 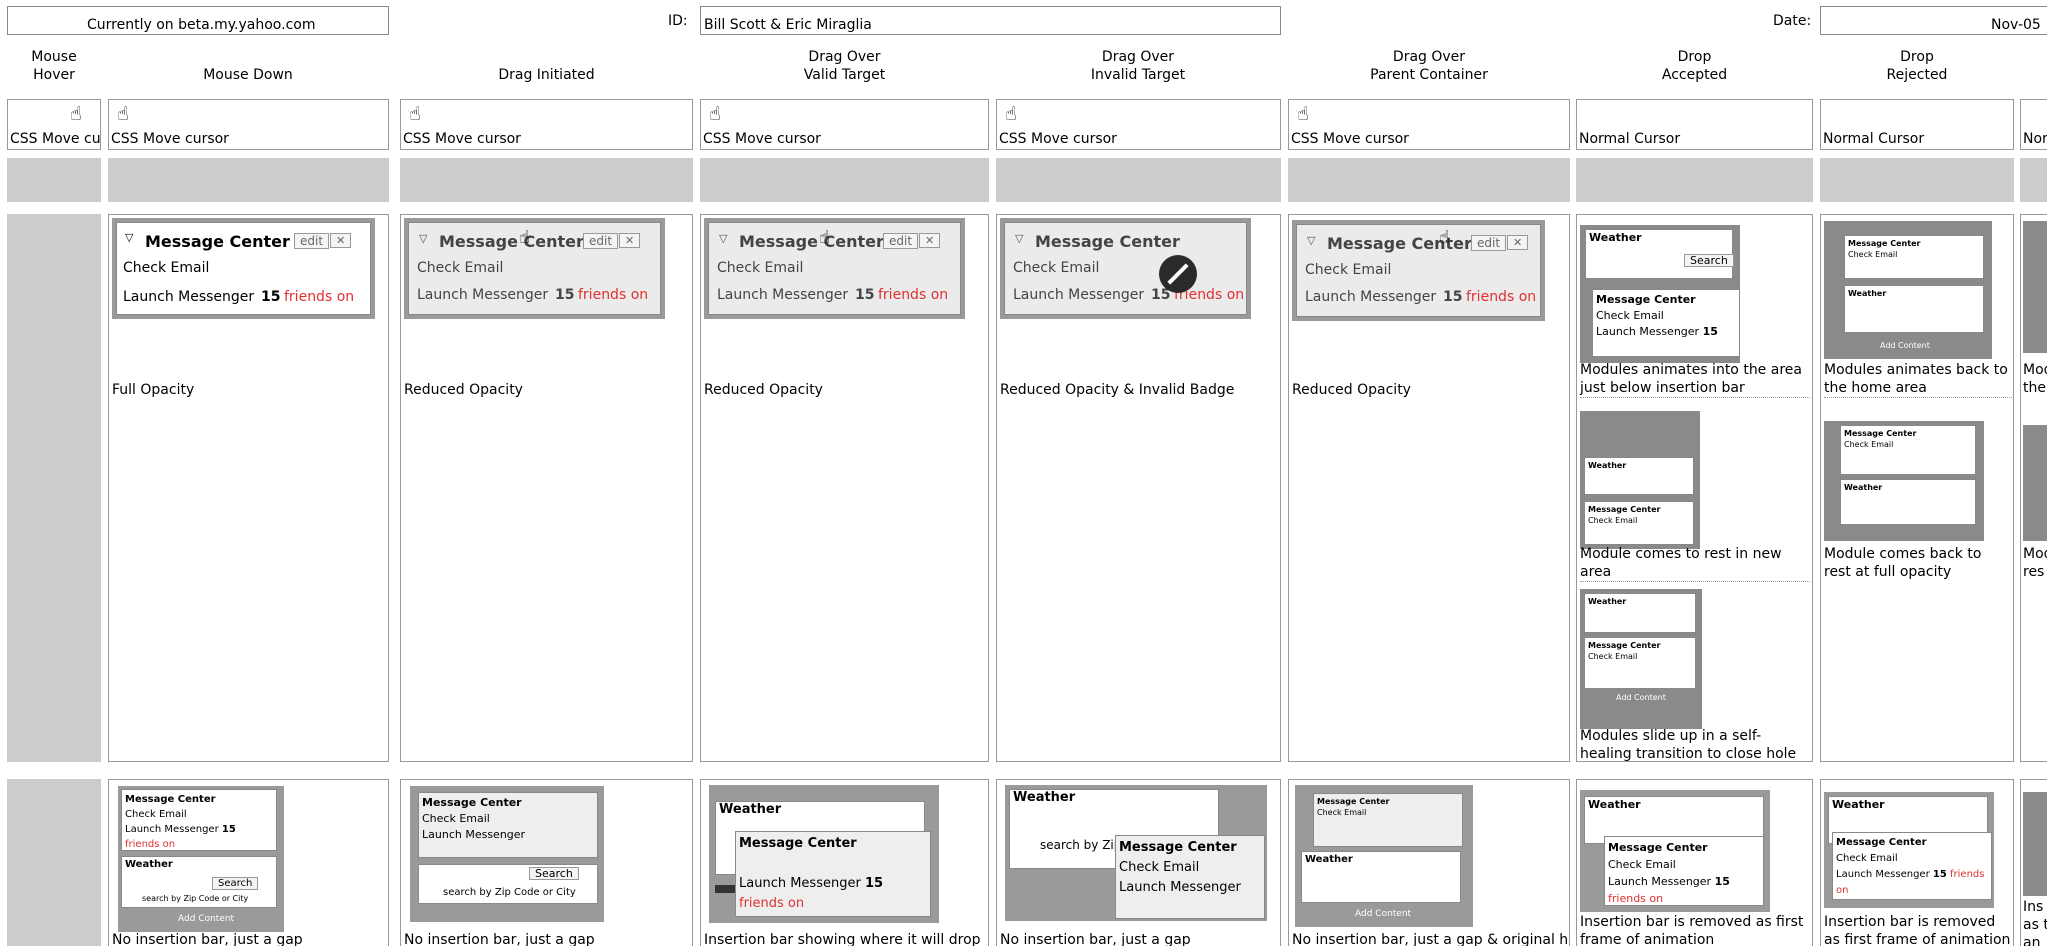 I want to click on weather-module: Search search by Zip Code or City, so click(x=508, y=884).